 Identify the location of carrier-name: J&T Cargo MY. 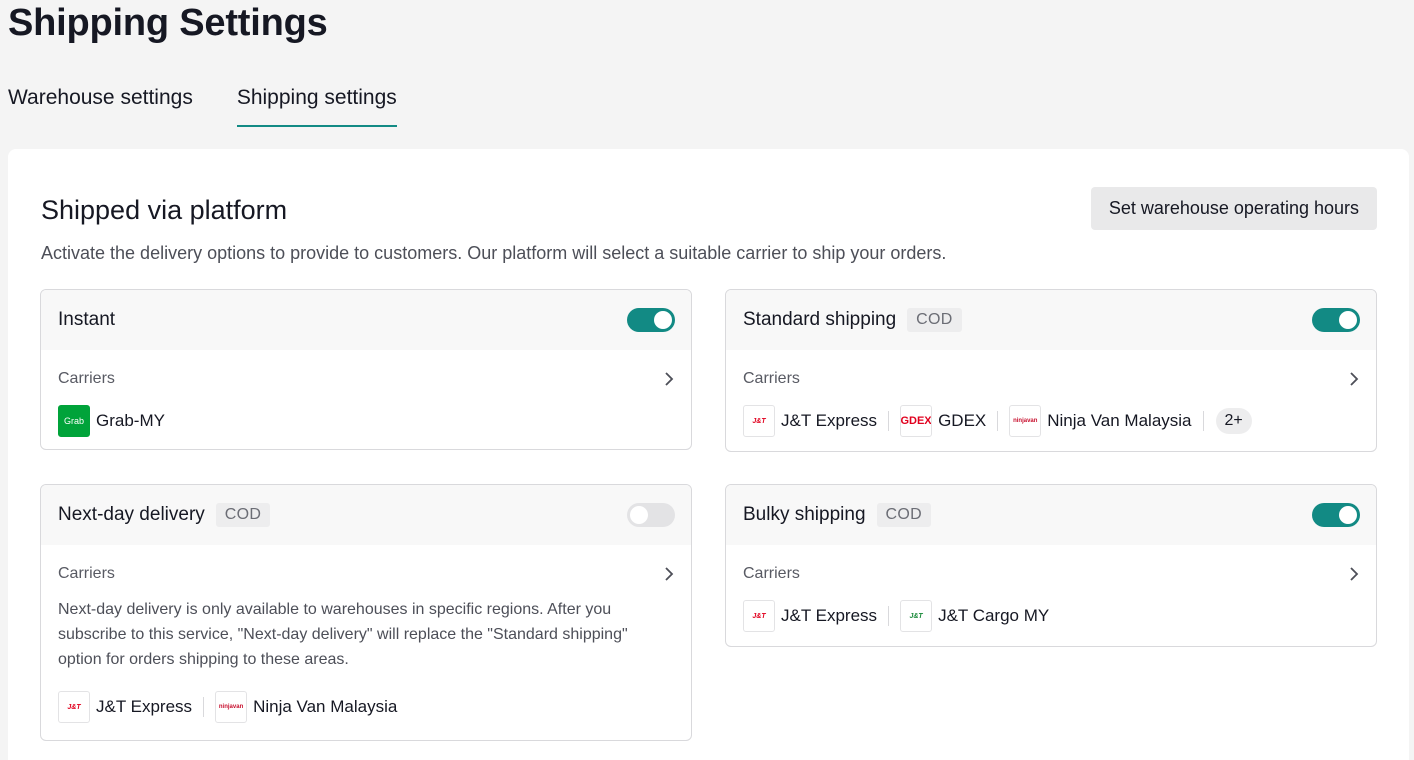
(994, 615).